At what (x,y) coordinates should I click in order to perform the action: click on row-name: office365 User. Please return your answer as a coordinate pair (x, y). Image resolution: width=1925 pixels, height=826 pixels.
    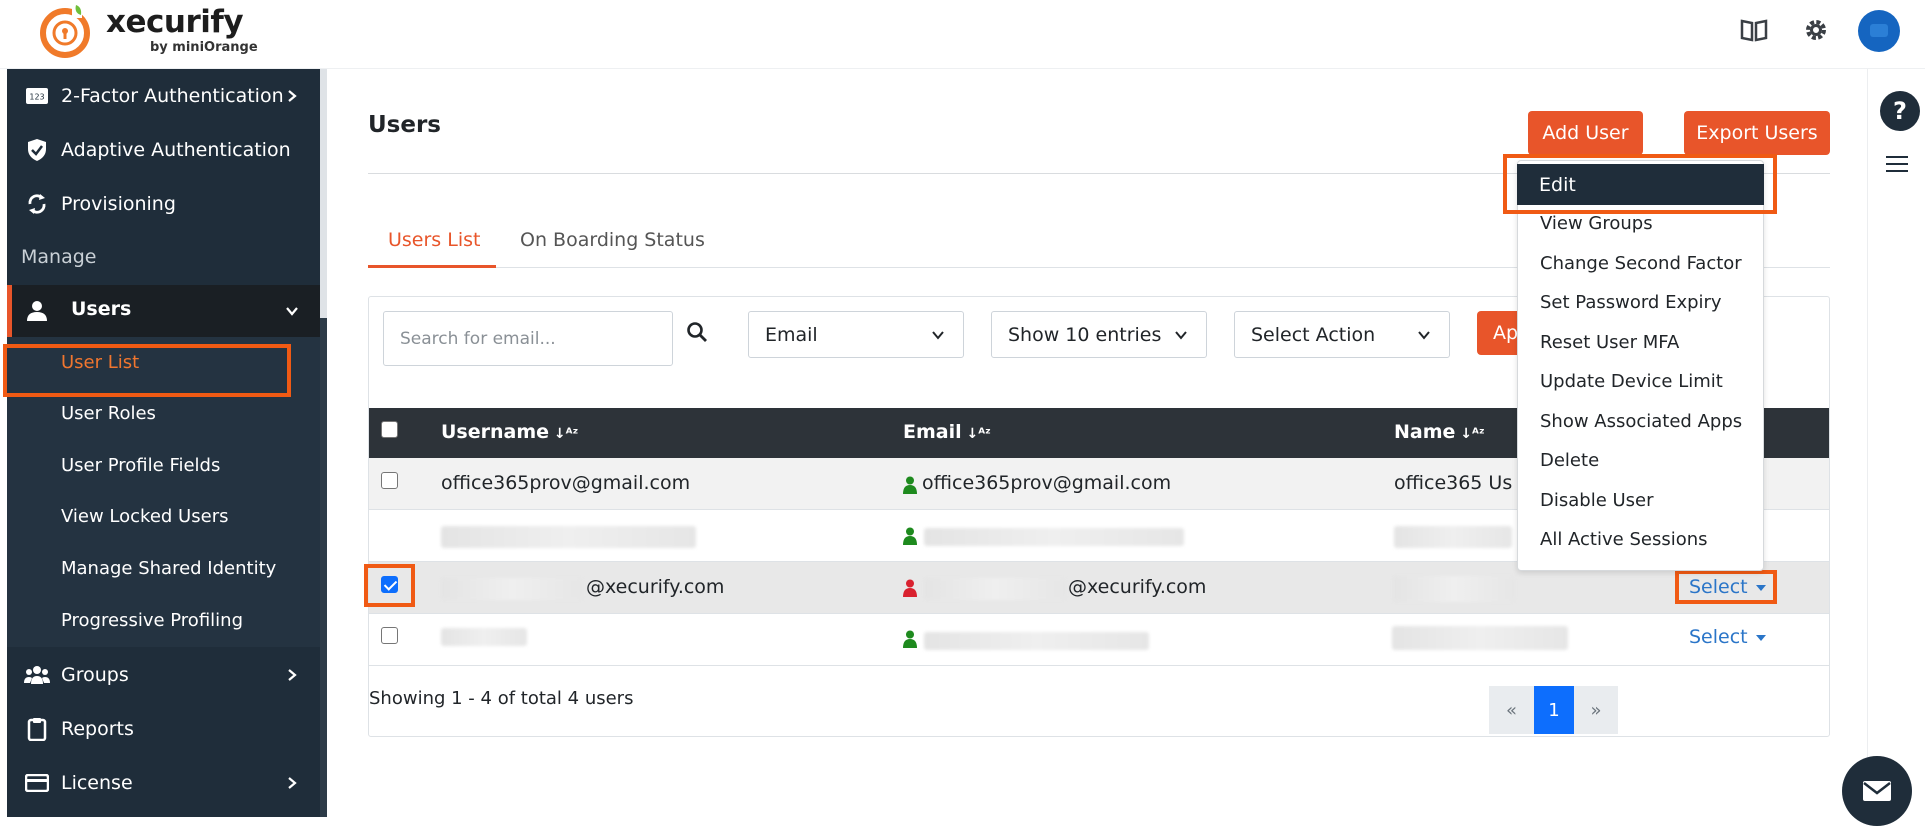
    Looking at the image, I should click on (1453, 483).